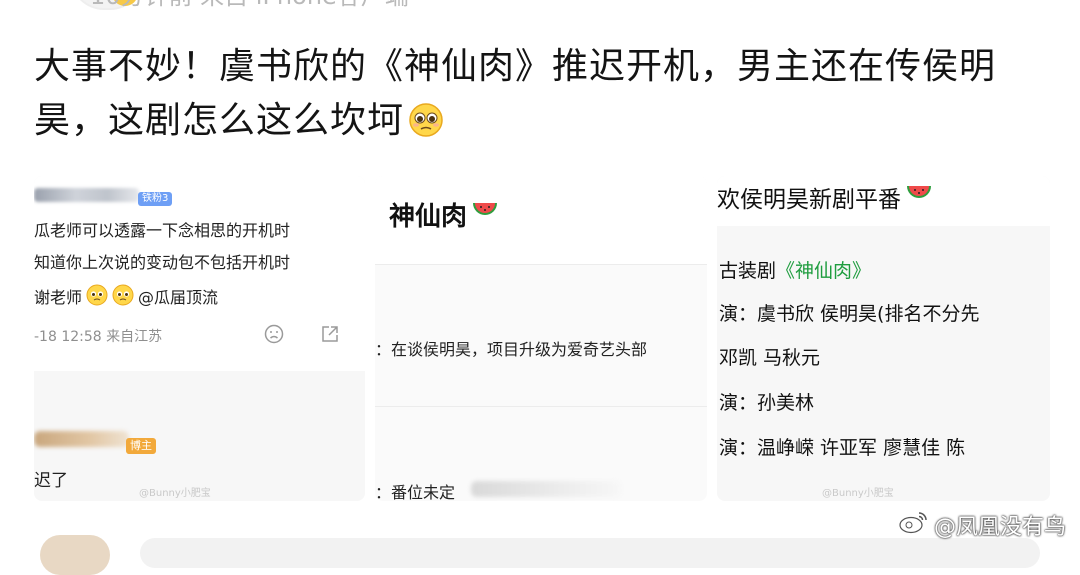 Image resolution: width=1080 pixels, height=575 pixels. What do you see at coordinates (511, 349) in the screenshot?
I see `info-row: ：在谈侯明昊，项目升级为爱奇艺头部` at bounding box center [511, 349].